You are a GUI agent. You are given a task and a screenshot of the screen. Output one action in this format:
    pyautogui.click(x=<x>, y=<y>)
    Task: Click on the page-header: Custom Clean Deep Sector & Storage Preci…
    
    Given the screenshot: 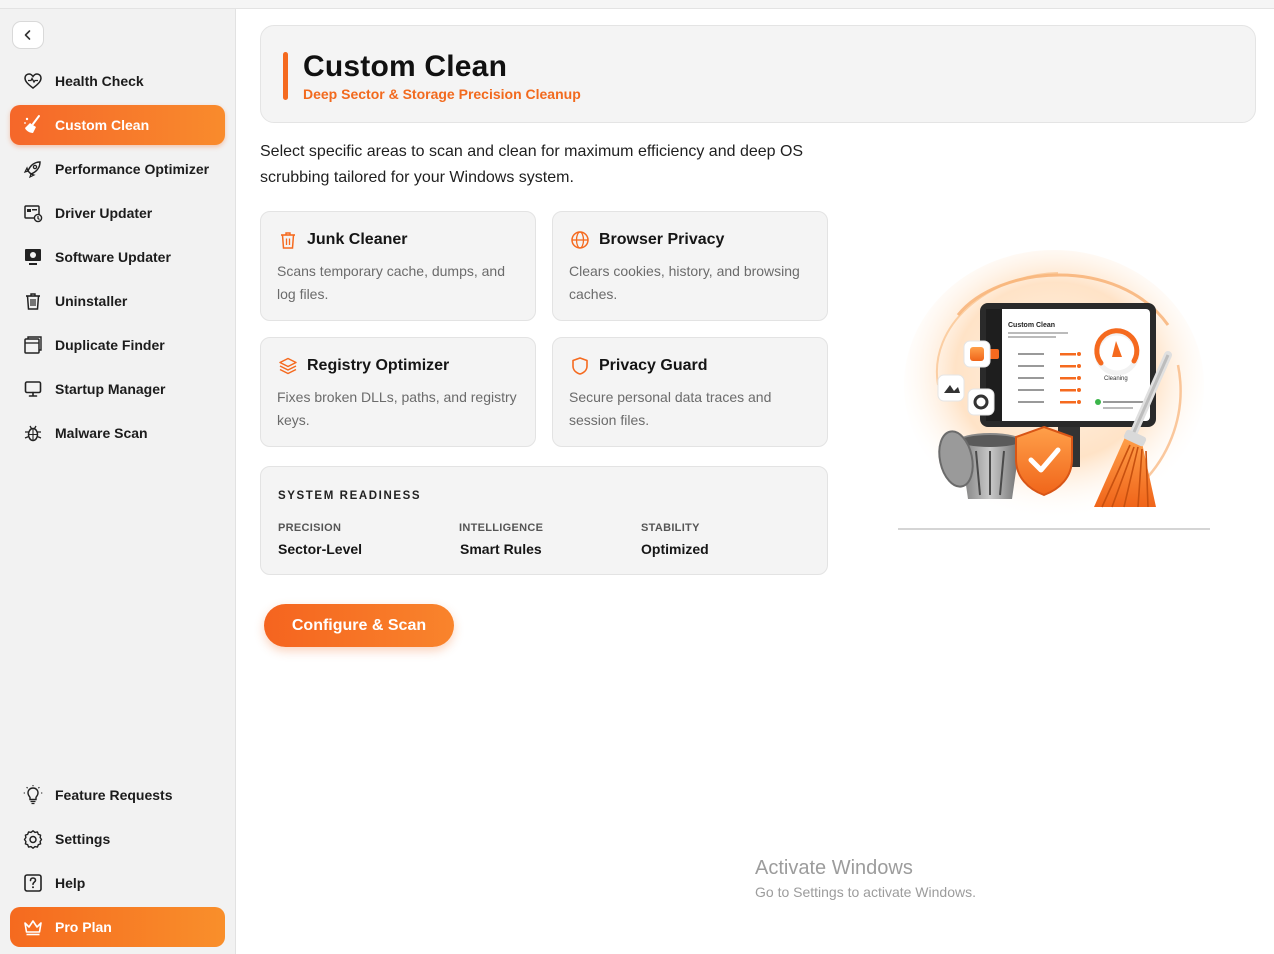 What is the action you would take?
    pyautogui.click(x=758, y=74)
    